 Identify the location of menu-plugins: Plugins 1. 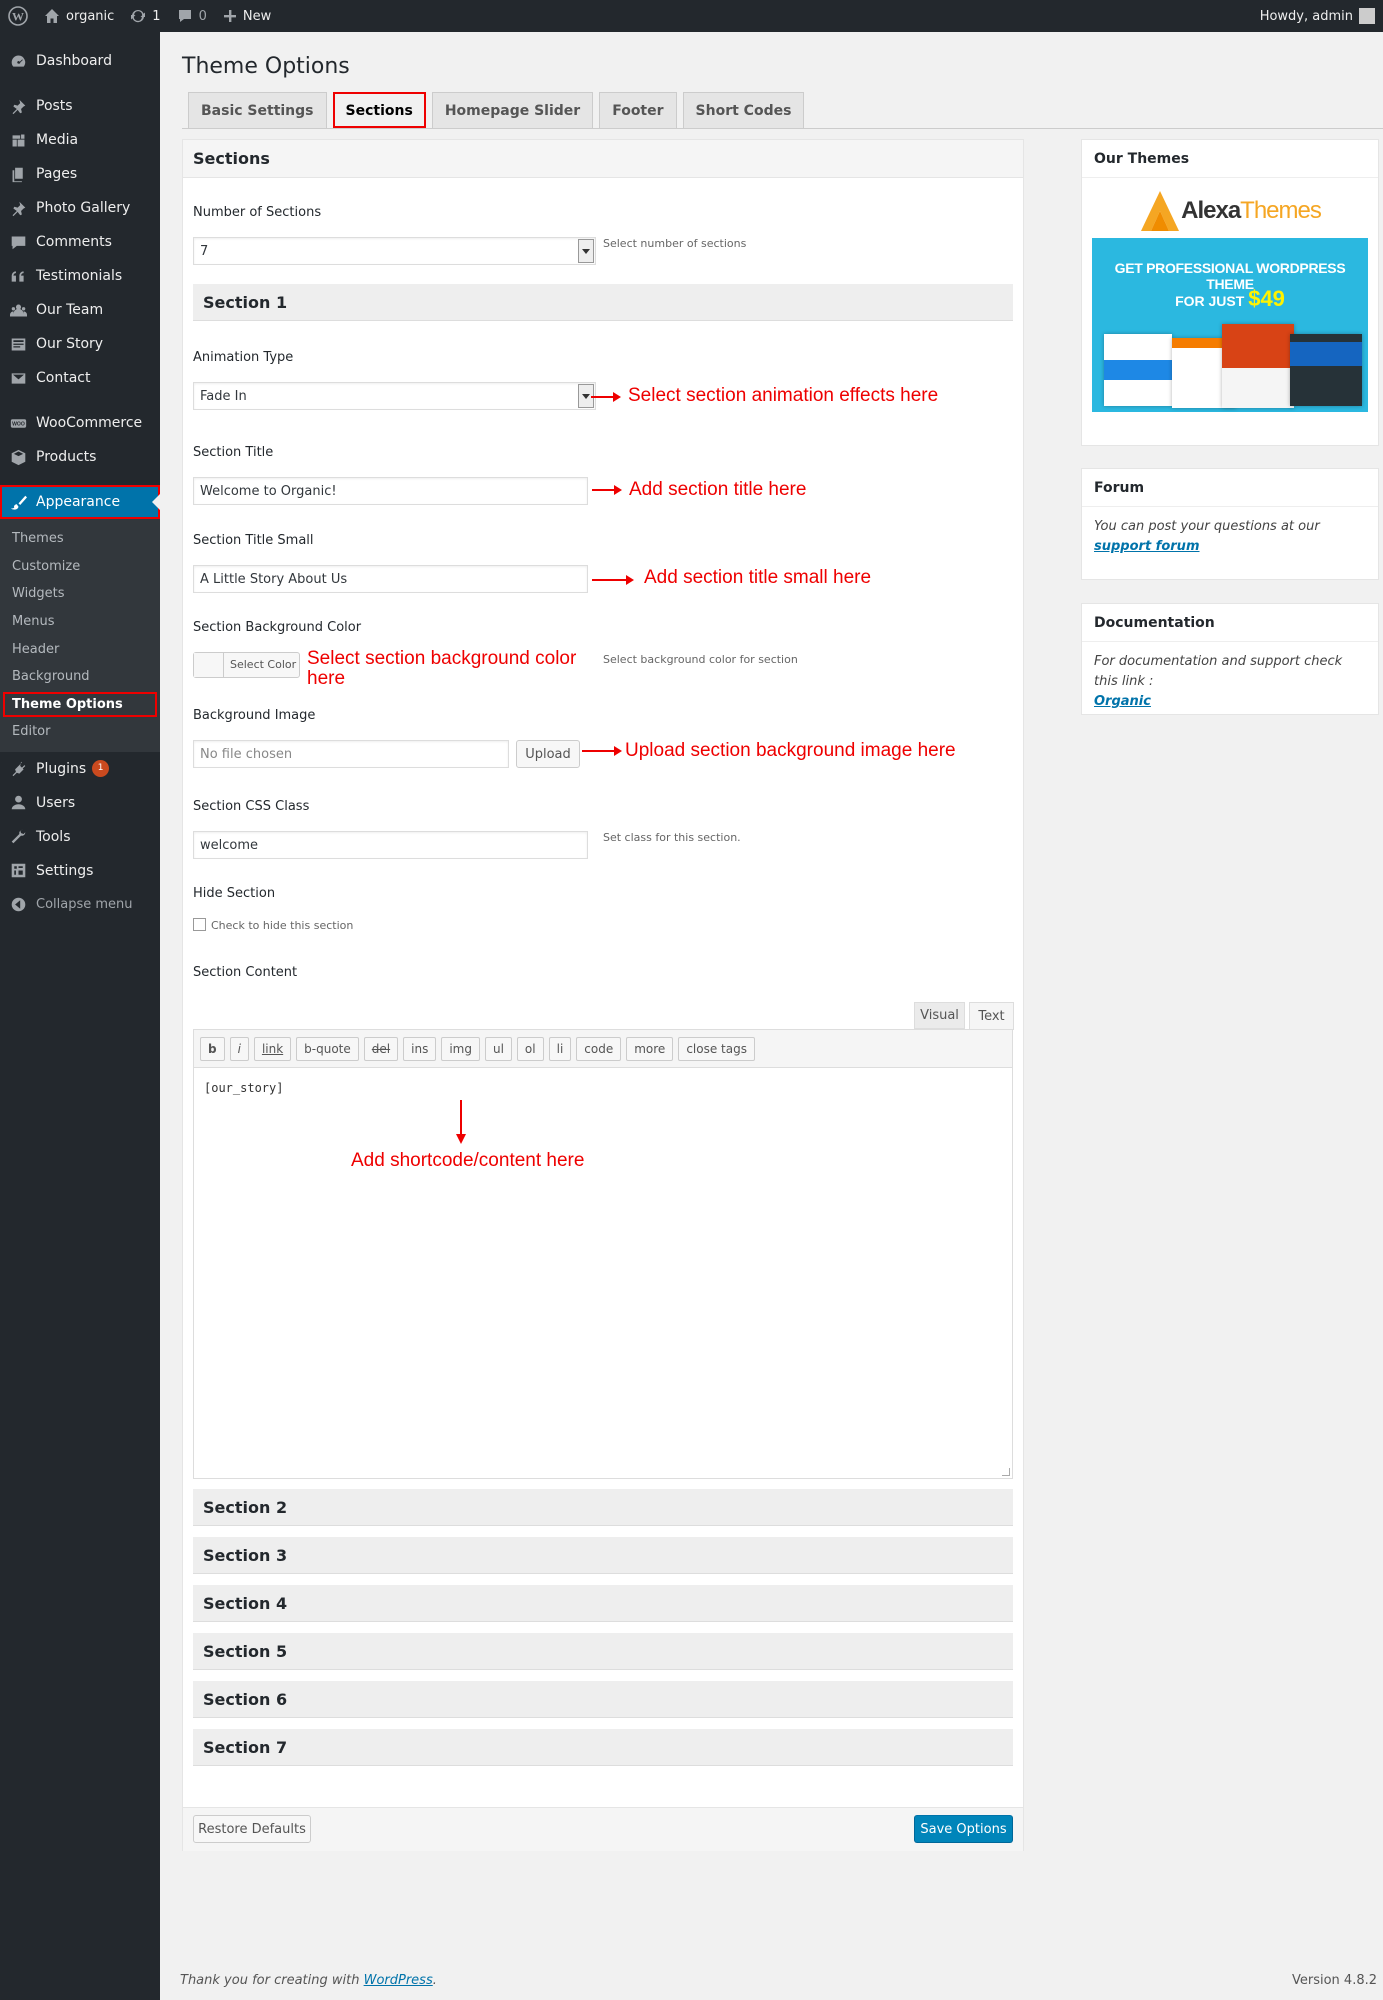
(80, 769).